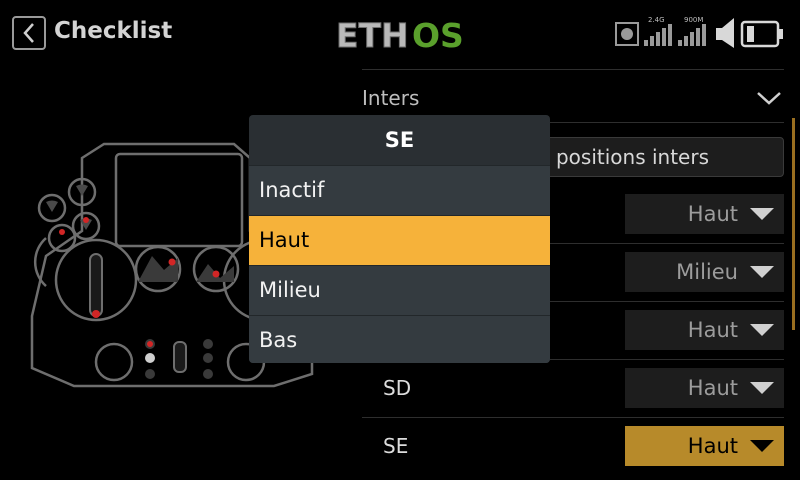 This screenshot has height=480, width=800. I want to click on positions-inters-button: positions inters, so click(647, 157).